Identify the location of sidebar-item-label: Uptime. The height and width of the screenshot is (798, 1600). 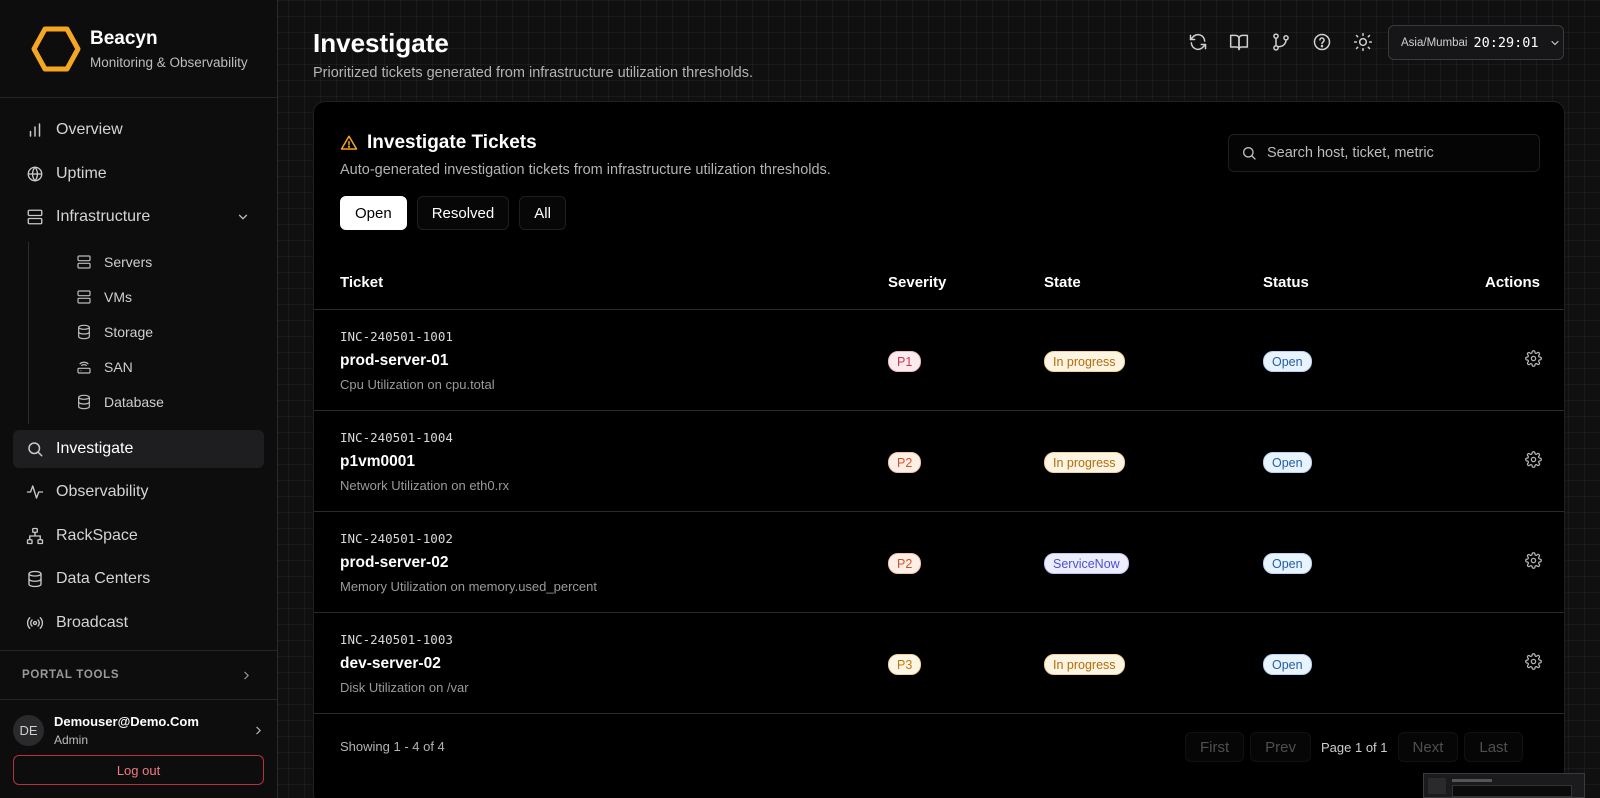
(81, 173).